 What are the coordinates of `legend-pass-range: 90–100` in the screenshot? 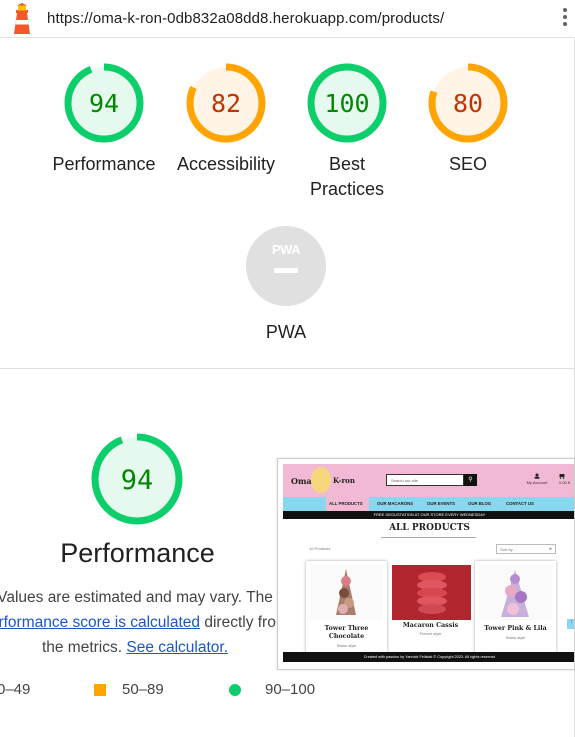 It's located at (290, 689).